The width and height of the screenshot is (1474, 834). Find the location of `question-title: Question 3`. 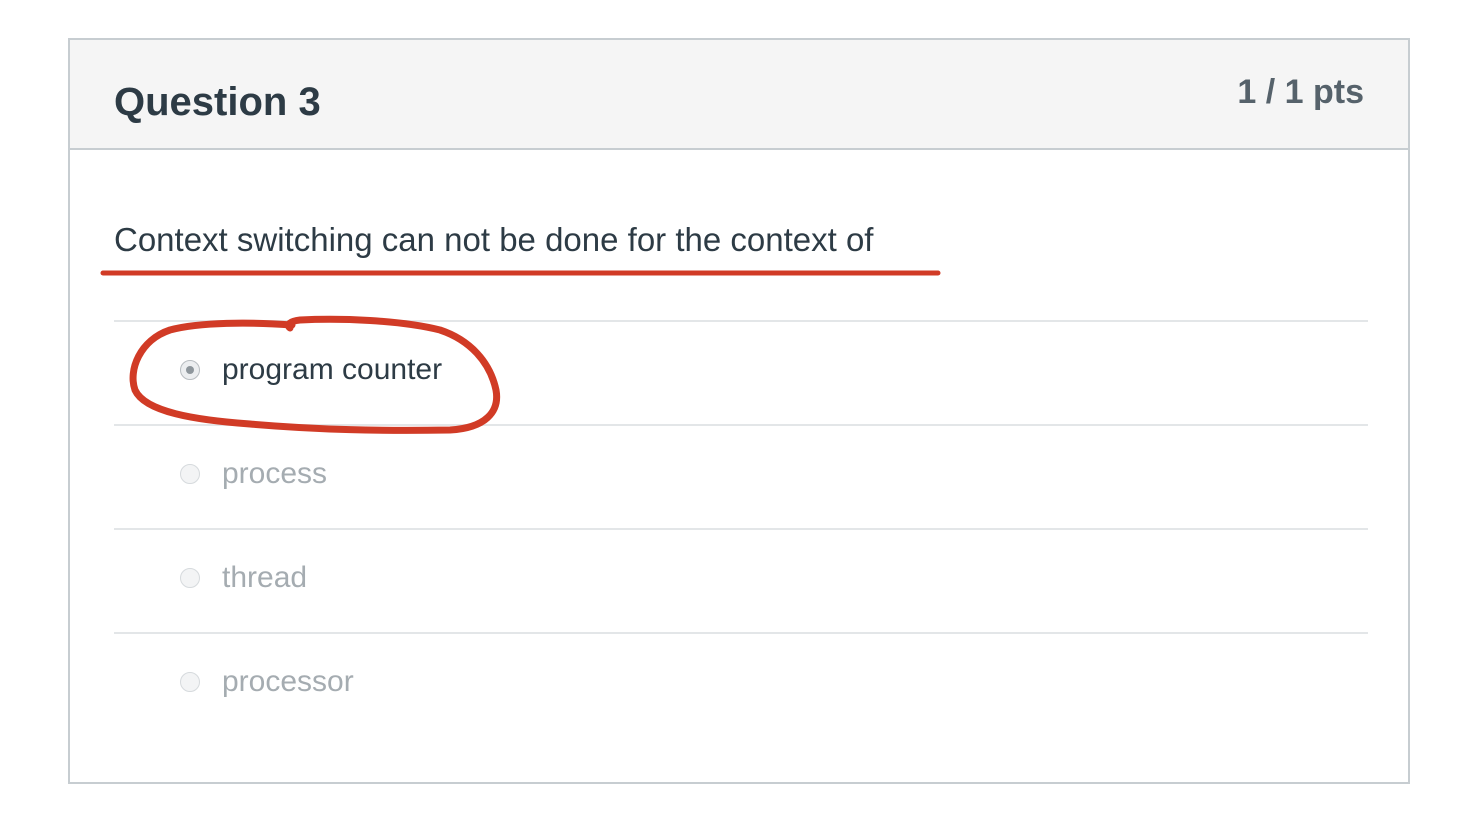

question-title: Question 3 is located at coordinates (217, 102).